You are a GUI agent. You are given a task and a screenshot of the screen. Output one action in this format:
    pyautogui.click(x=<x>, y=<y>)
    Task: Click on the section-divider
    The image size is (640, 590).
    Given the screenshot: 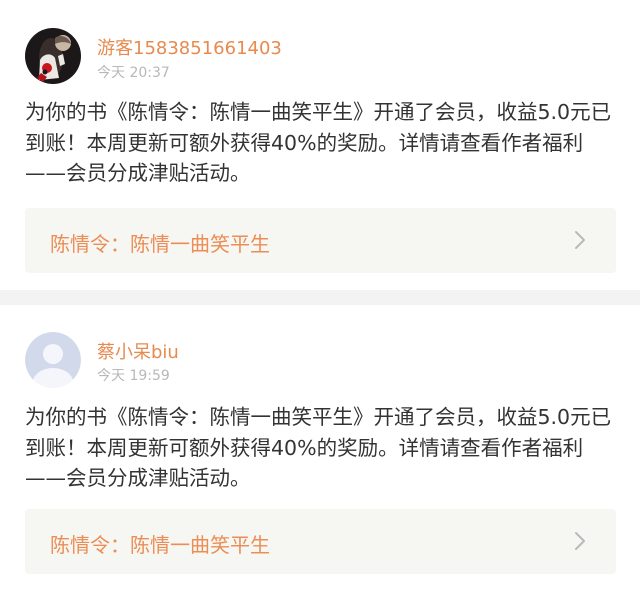 What is the action you would take?
    pyautogui.click(x=320, y=297)
    